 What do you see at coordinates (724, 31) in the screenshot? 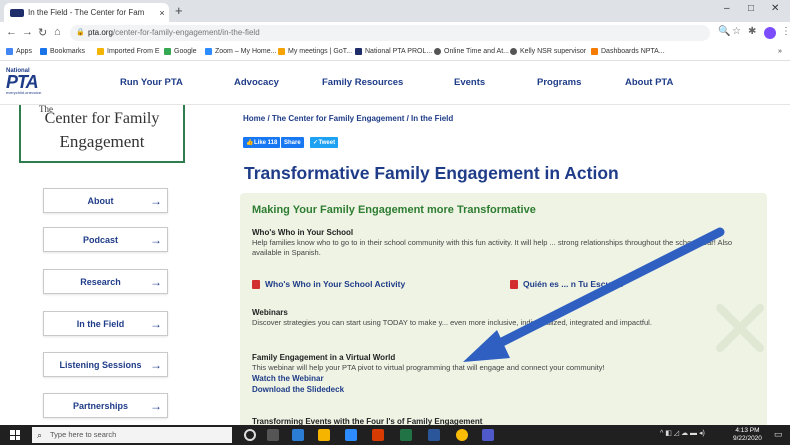
I see `zoom-icon: 🔍` at bounding box center [724, 31].